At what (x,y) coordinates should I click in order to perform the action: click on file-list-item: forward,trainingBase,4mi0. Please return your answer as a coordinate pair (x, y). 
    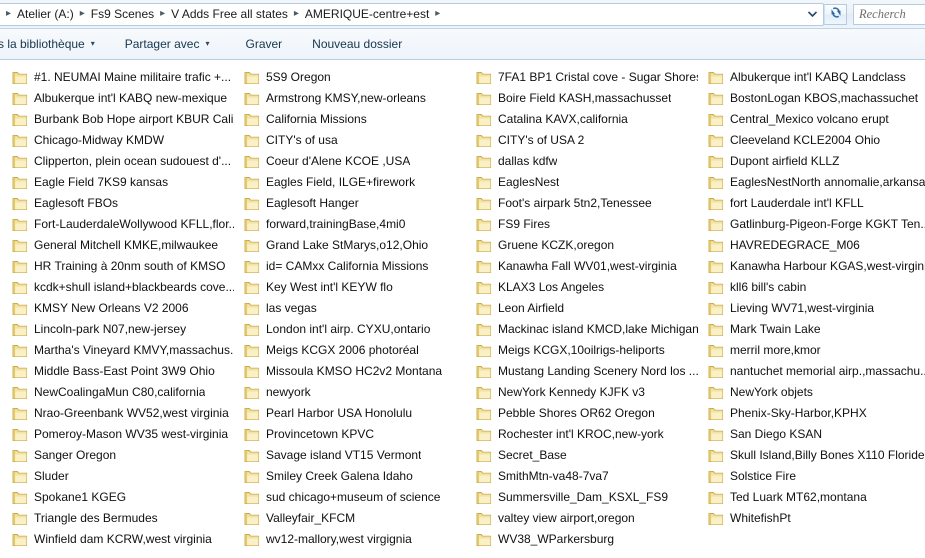
    Looking at the image, I should click on (350, 224).